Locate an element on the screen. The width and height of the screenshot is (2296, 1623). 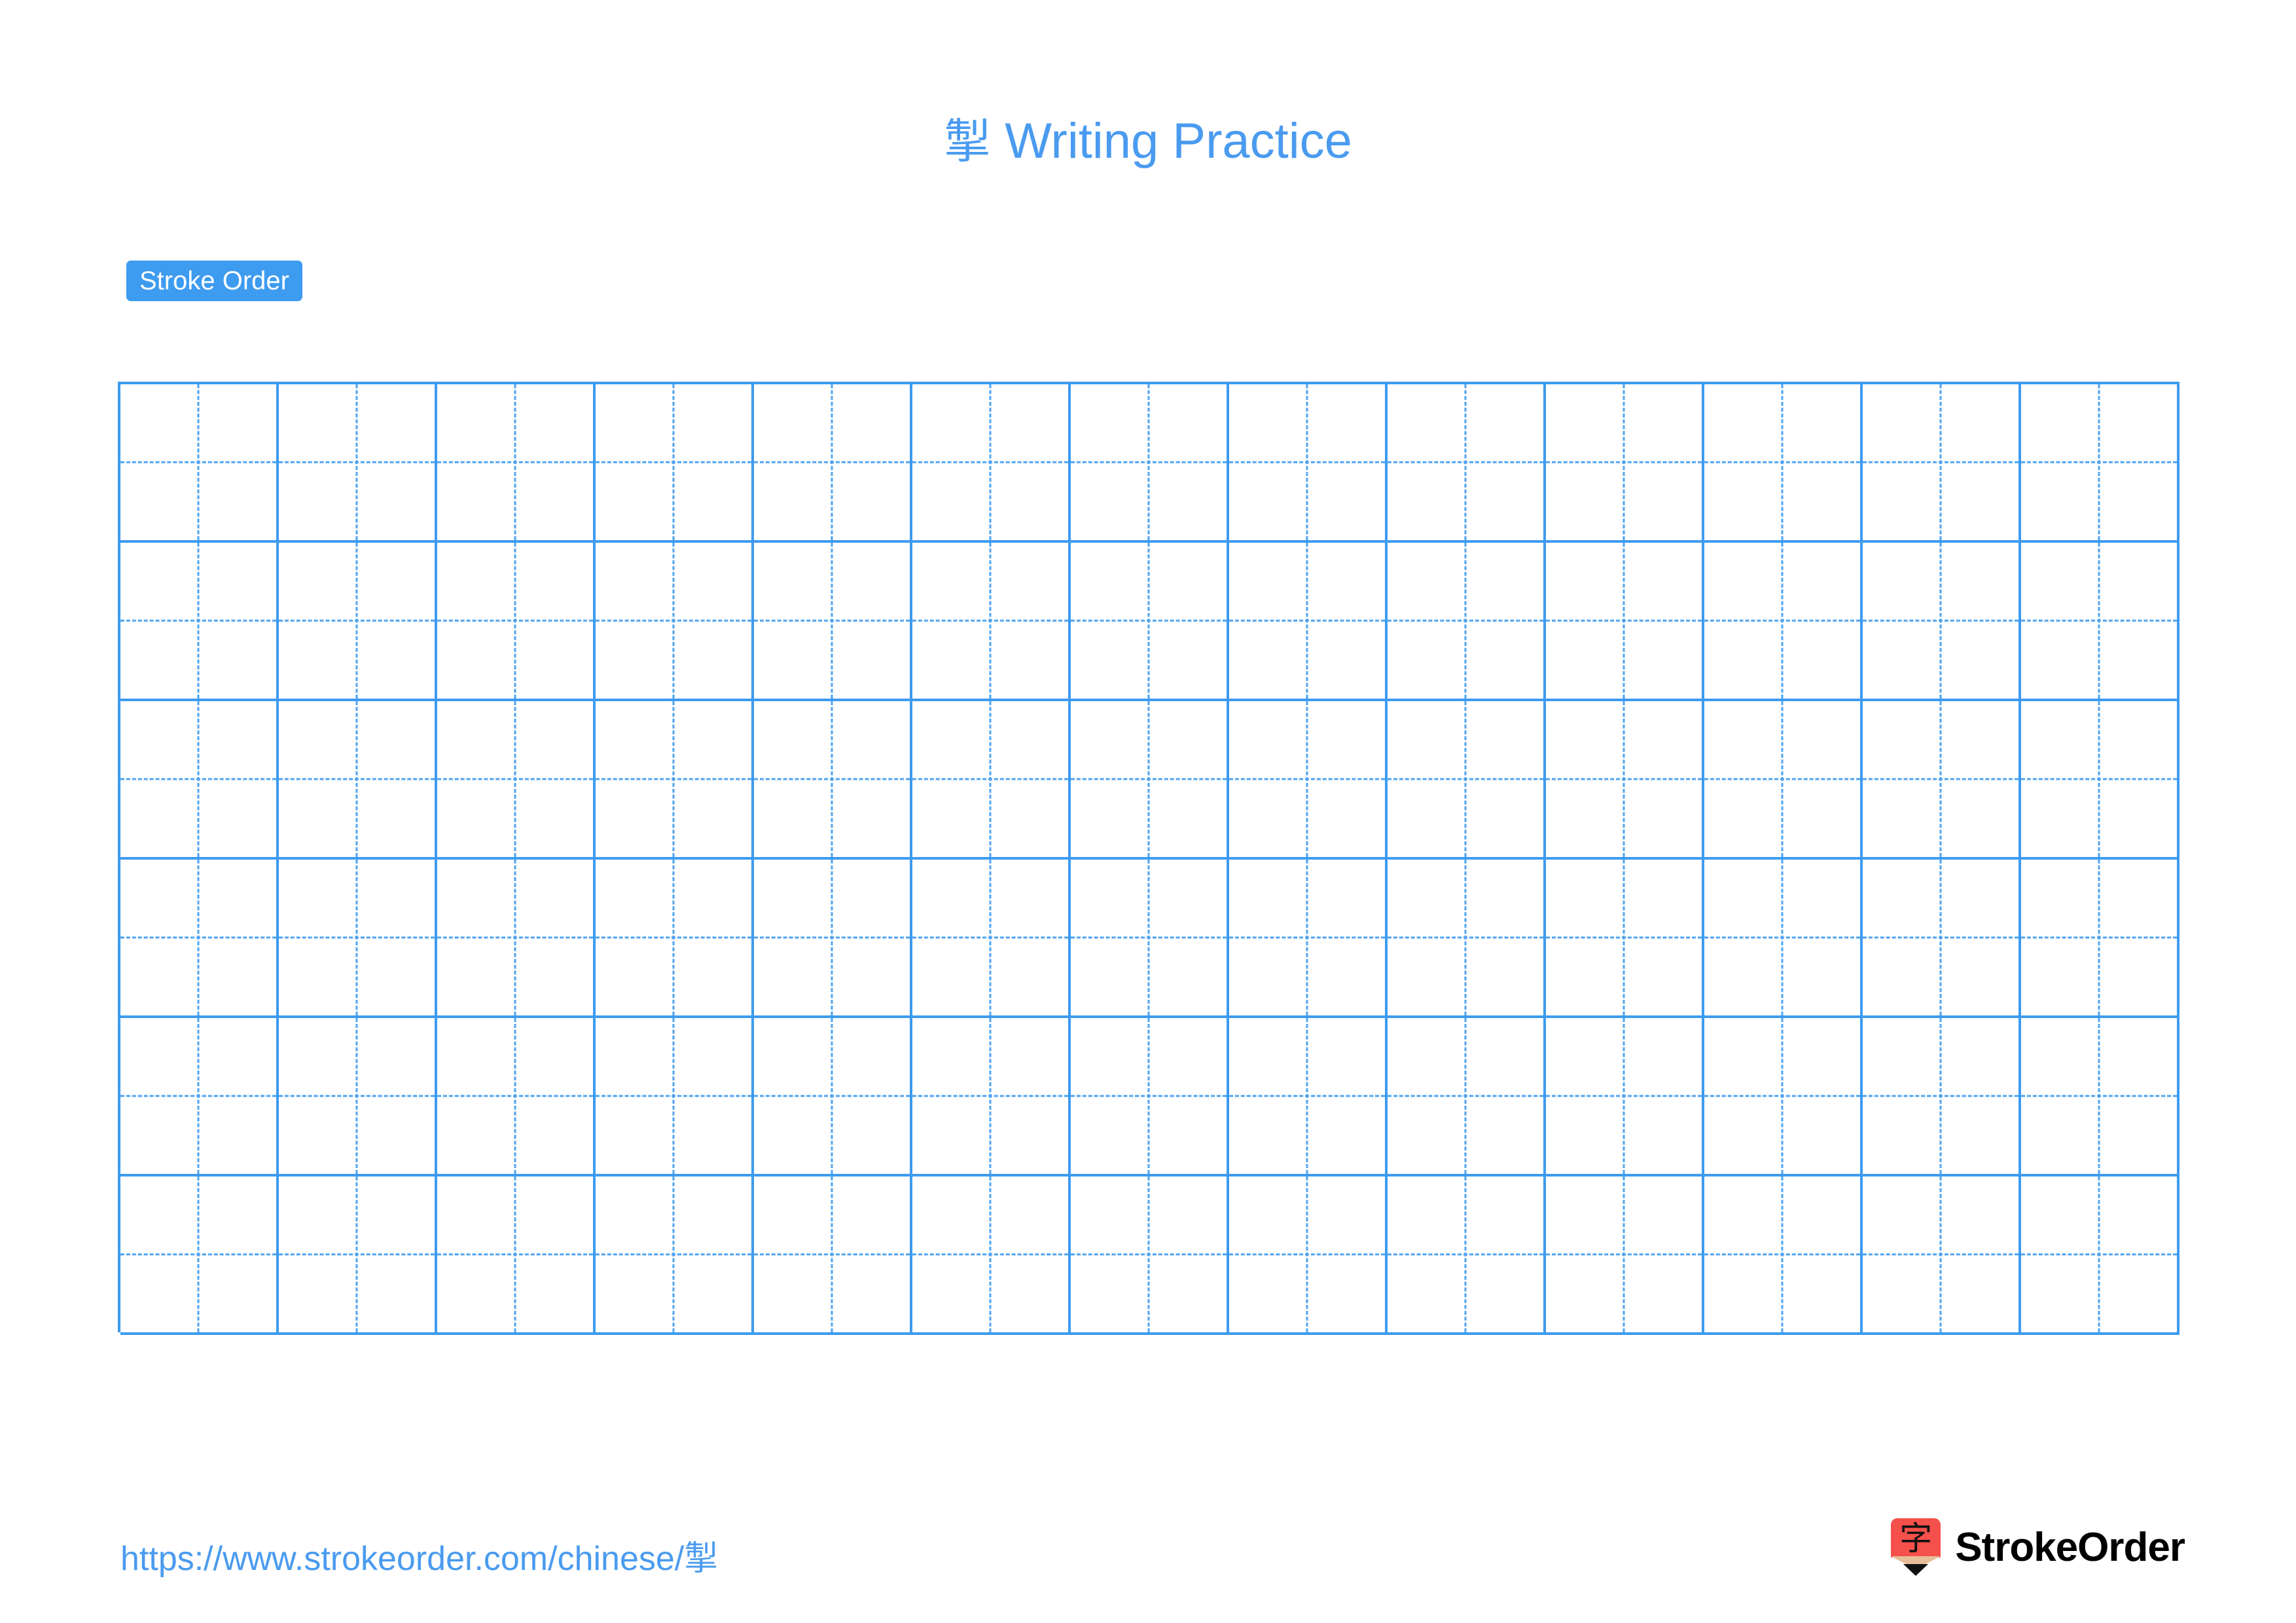
grid-cell-r6-c1 is located at coordinates (199, 1255).